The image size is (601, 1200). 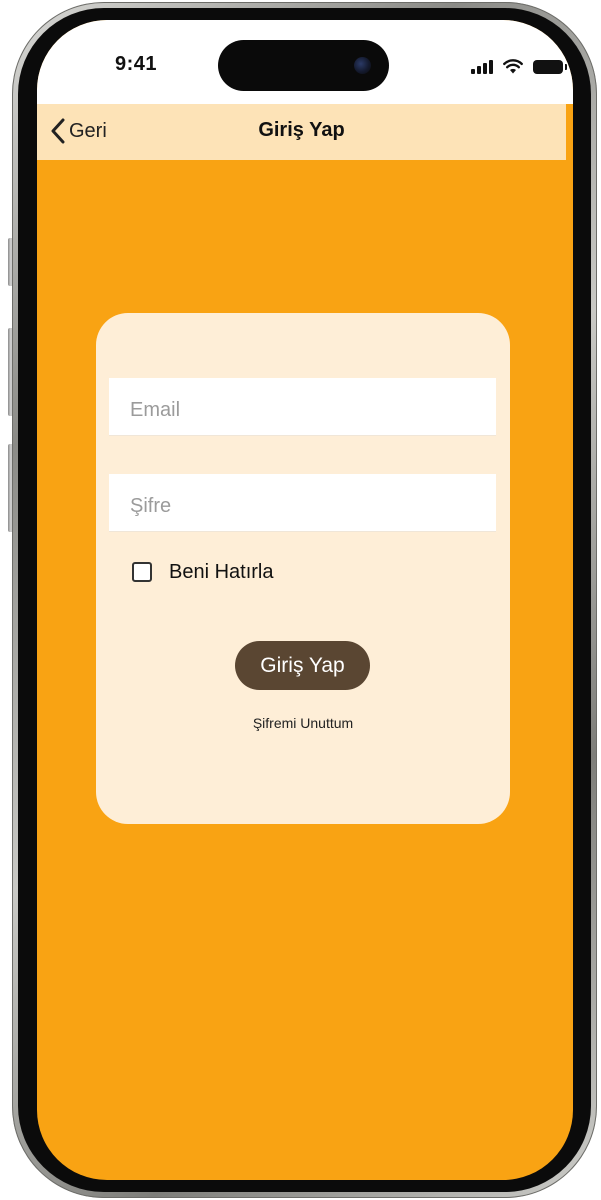 I want to click on remember-me-label: Beni Hatırla, so click(x=221, y=571).